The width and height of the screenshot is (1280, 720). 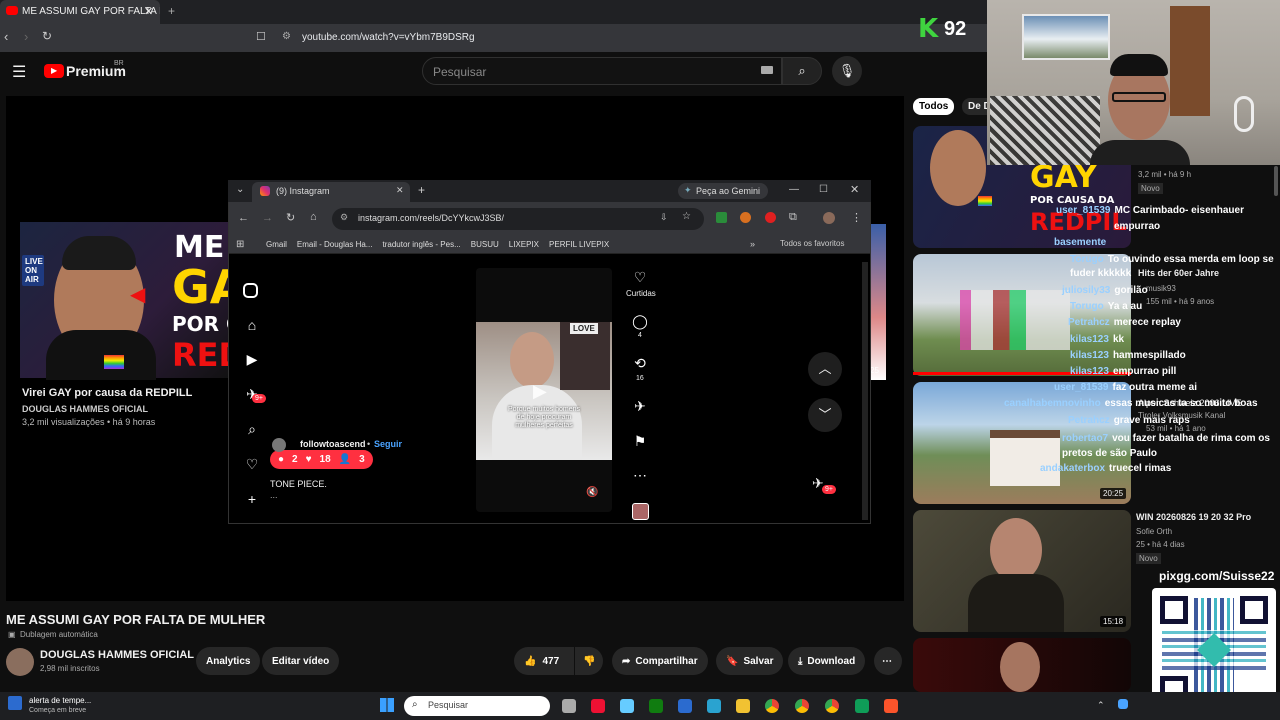 What do you see at coordinates (171, 11) in the screenshot?
I see `new-tab-icon: +` at bounding box center [171, 11].